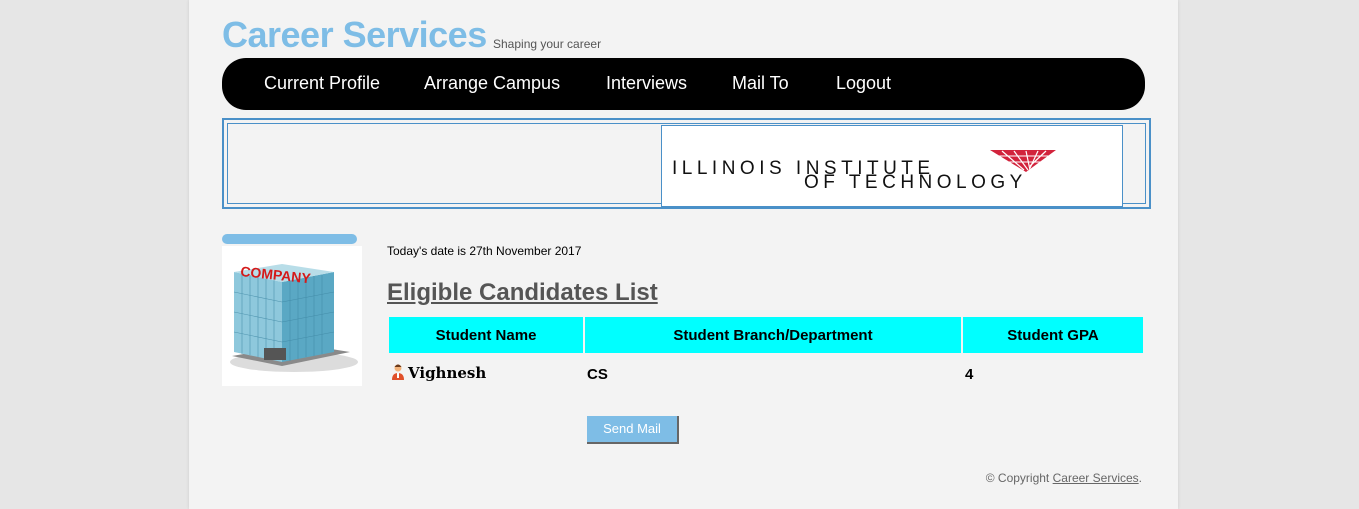  What do you see at coordinates (1140, 478) in the screenshot?
I see `copyright-suffix: .` at bounding box center [1140, 478].